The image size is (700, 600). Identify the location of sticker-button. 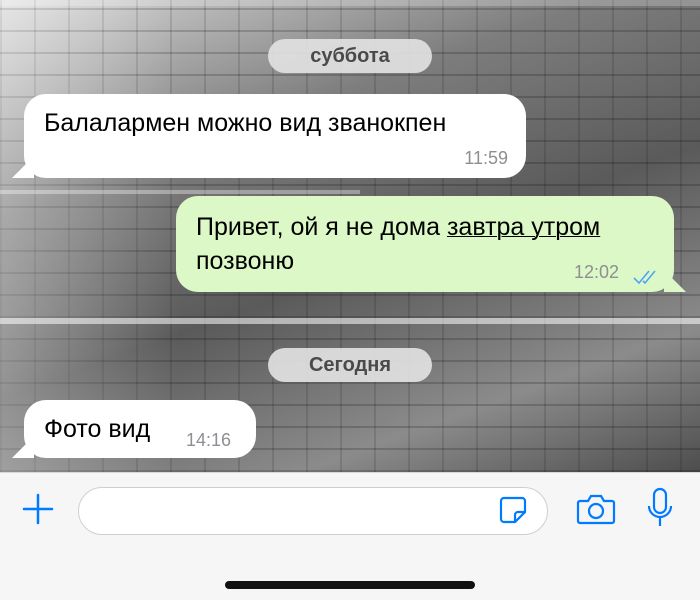
(513, 512).